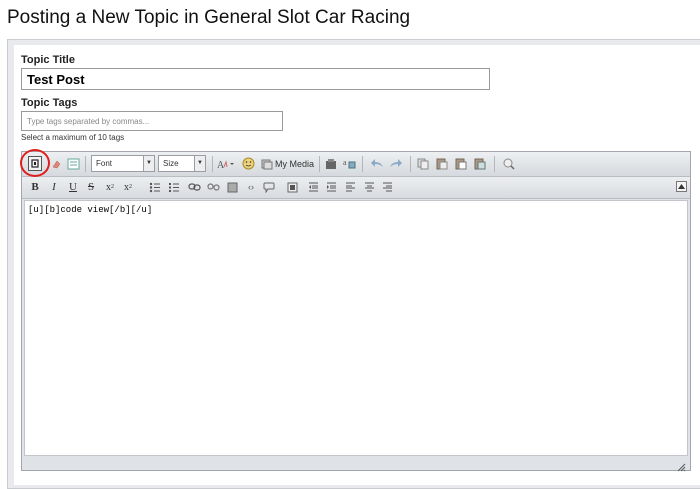  I want to click on spellcheck-button, so click(509, 164).